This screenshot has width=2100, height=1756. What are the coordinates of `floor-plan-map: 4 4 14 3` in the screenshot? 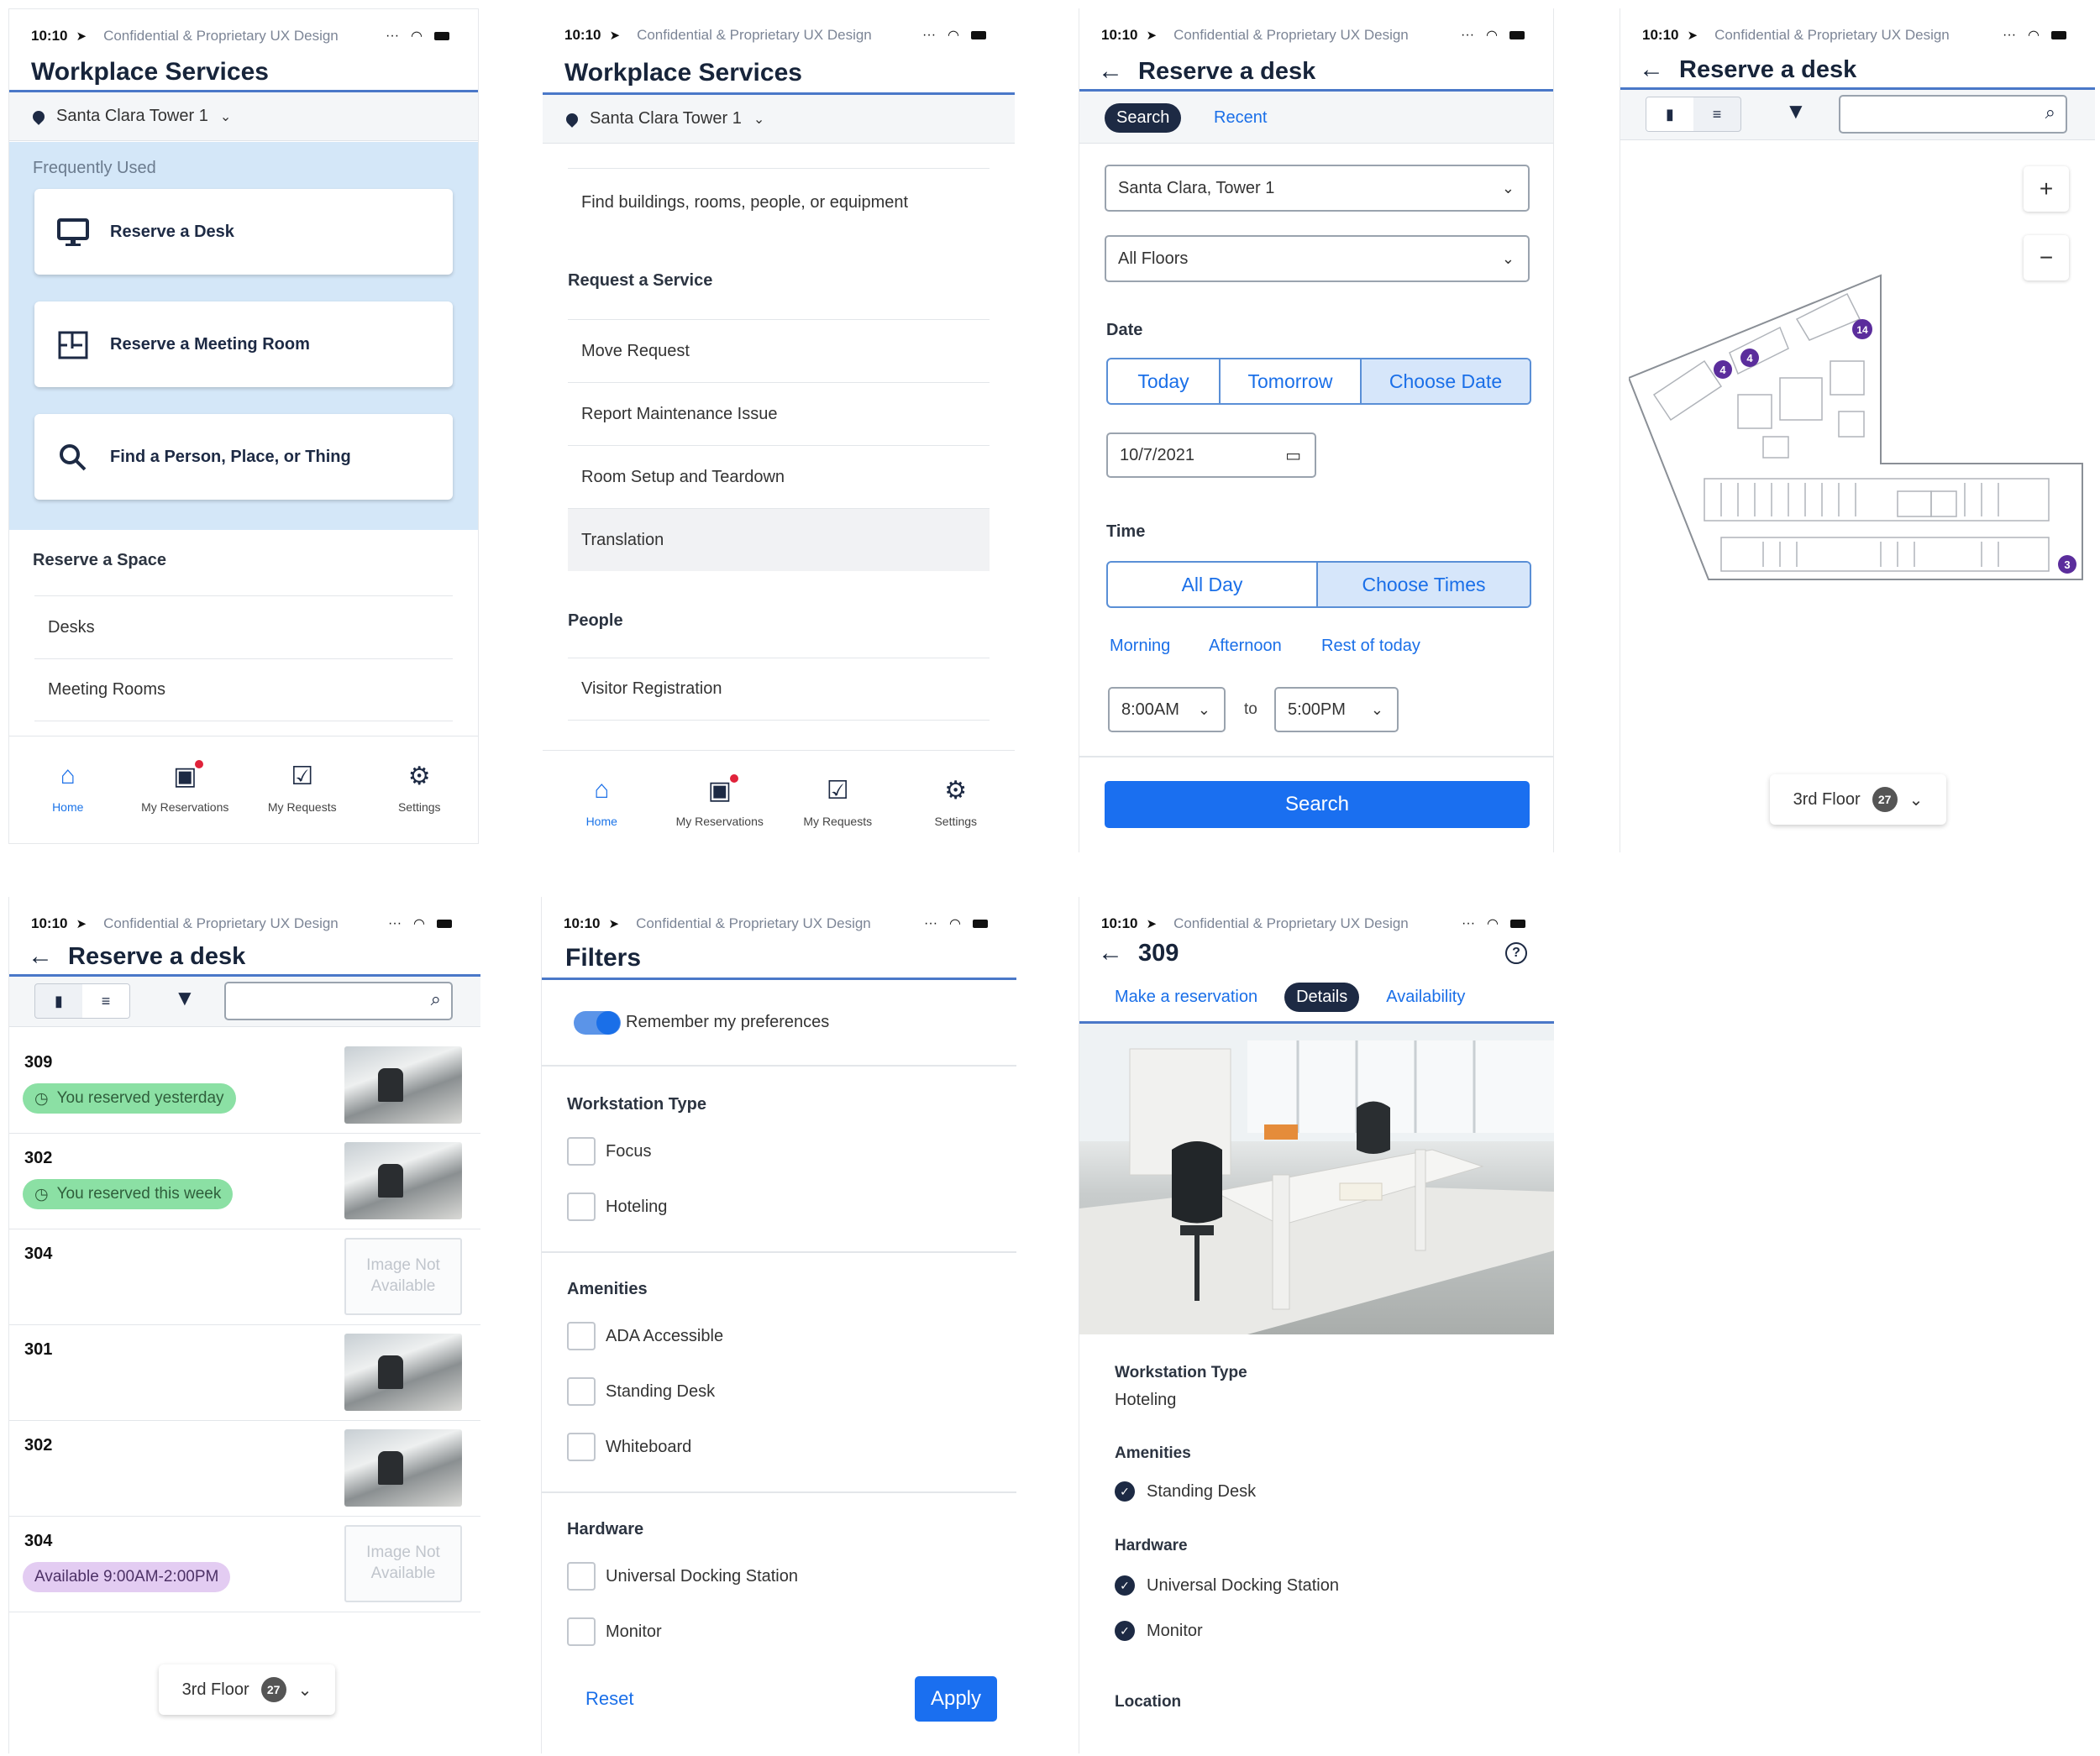 It's located at (1860, 433).